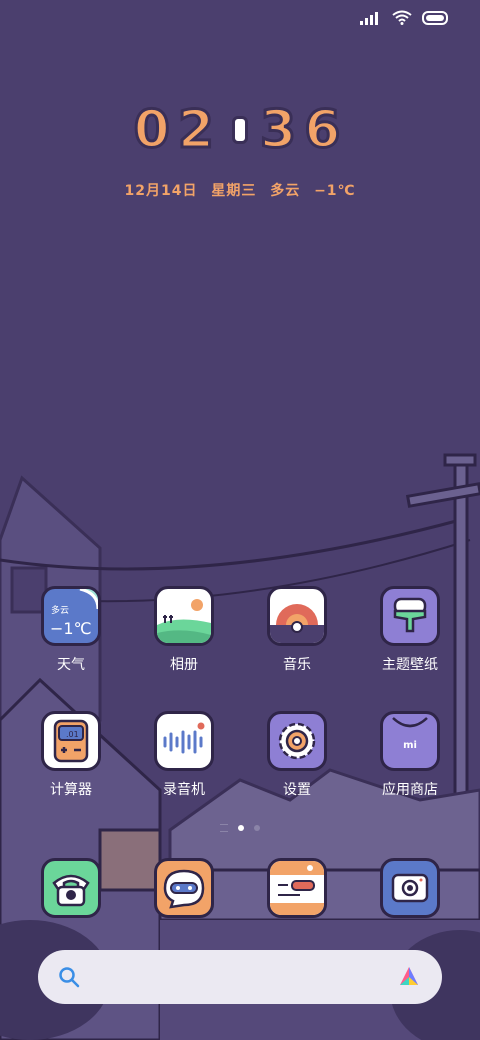 The width and height of the screenshot is (480, 1040). I want to click on dock-browser, so click(297, 888).